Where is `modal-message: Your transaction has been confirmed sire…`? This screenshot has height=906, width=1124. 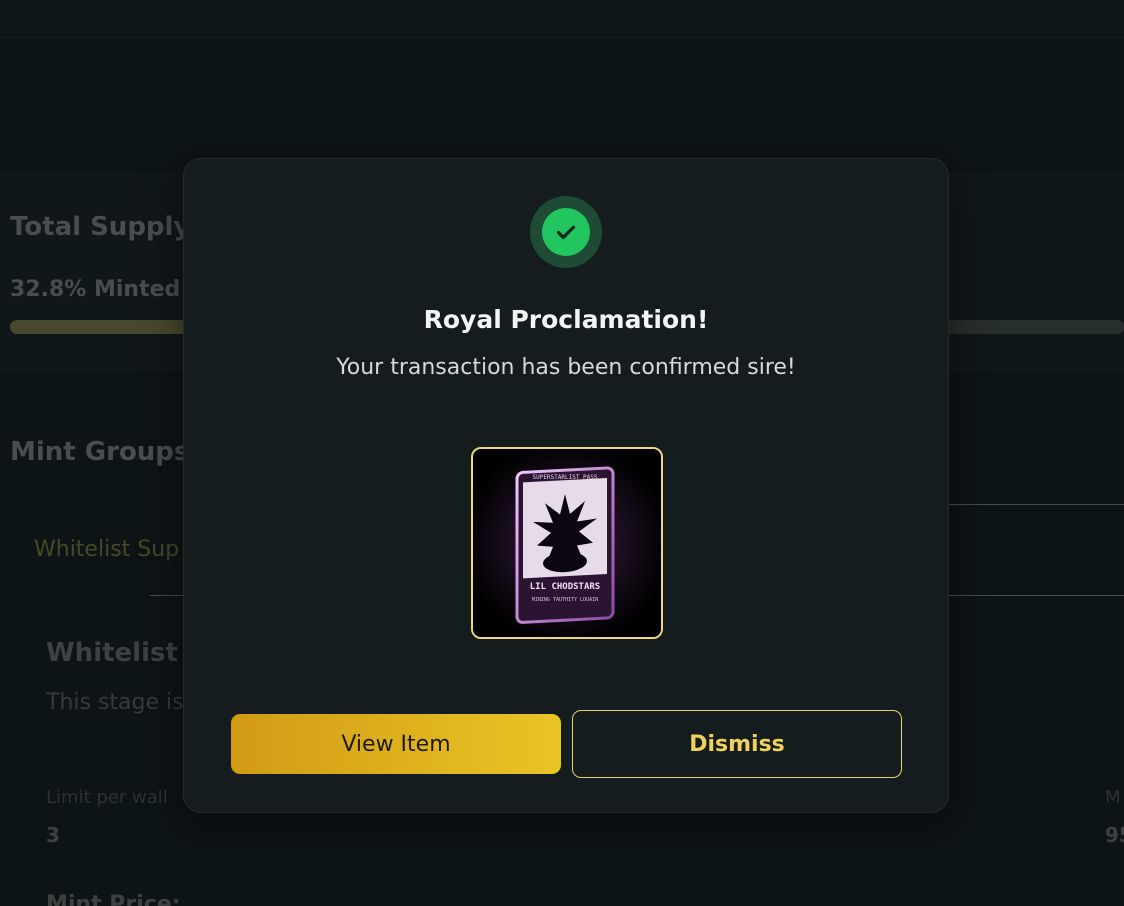 modal-message: Your transaction has been confirmed sire… is located at coordinates (566, 367).